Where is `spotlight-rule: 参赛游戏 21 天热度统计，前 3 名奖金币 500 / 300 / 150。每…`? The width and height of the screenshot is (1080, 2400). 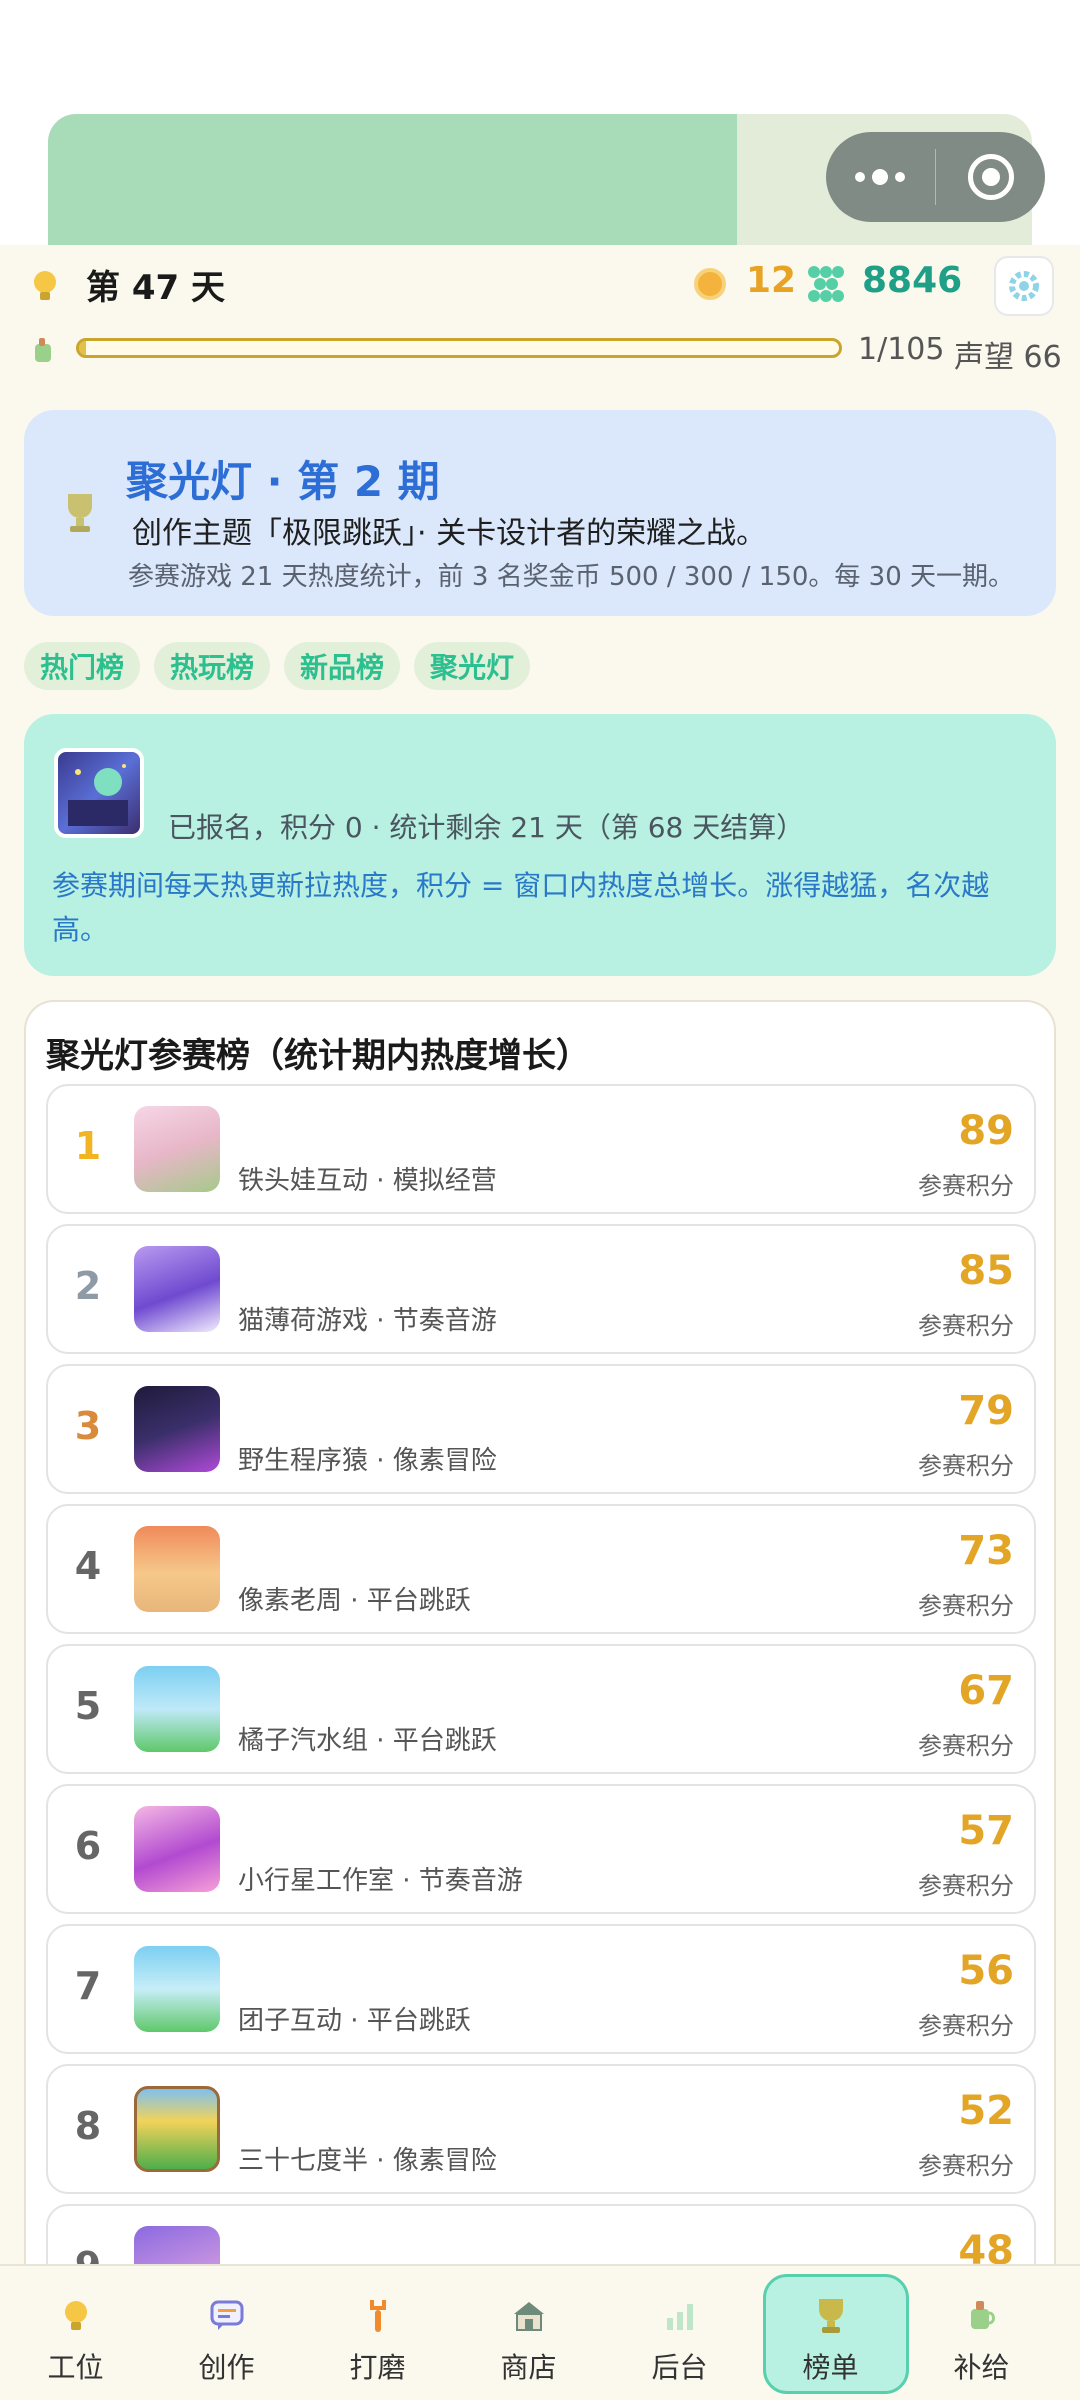
spotlight-rule: 参赛游戏 21 天热度统计，前 3 名奖金币 500 / 300 / 150。每… is located at coordinates (571, 577).